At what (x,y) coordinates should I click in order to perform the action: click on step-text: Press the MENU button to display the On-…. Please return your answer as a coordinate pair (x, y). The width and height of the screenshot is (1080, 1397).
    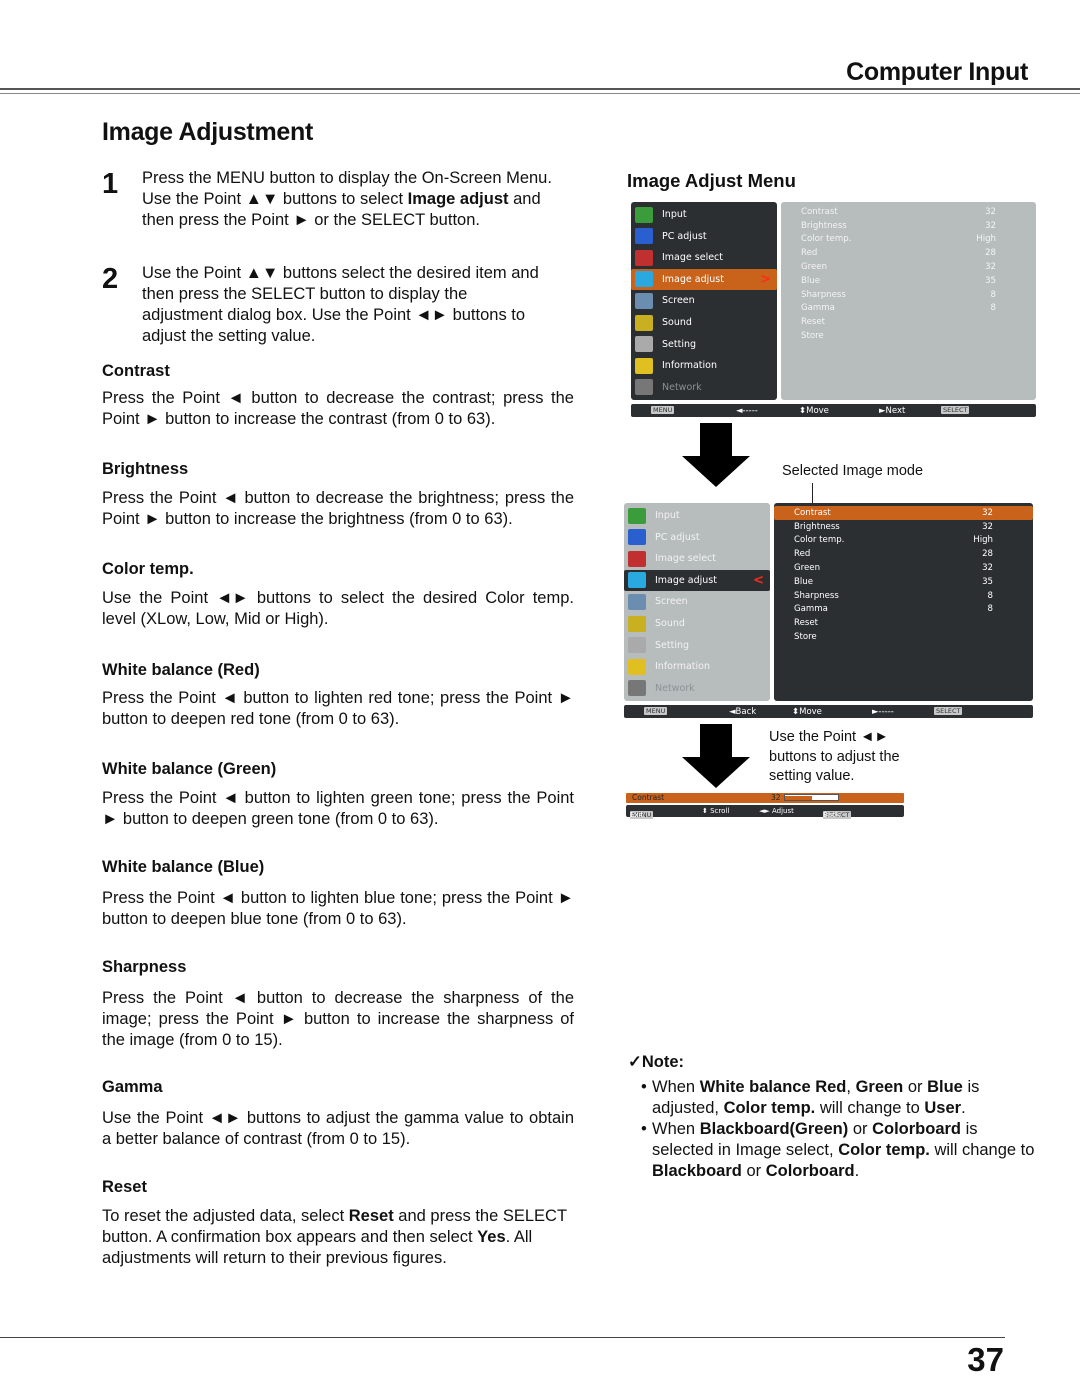
    Looking at the image, I should click on (347, 199).